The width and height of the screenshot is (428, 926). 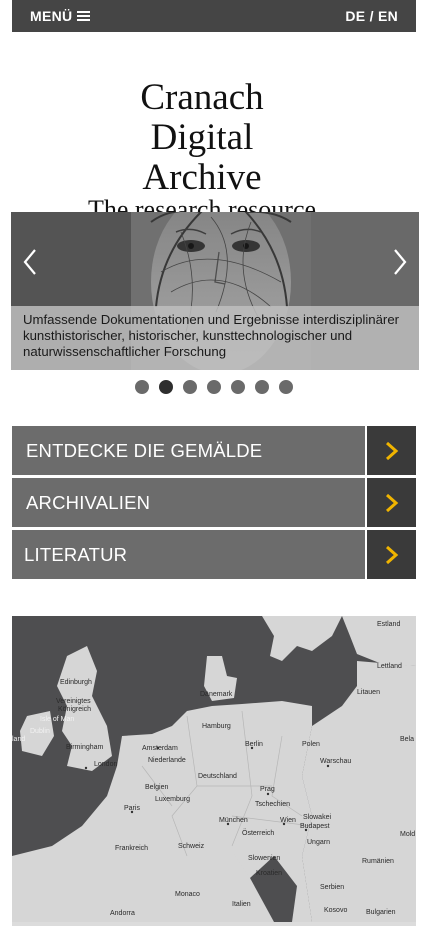 I want to click on map-label-london: London, so click(x=105, y=764).